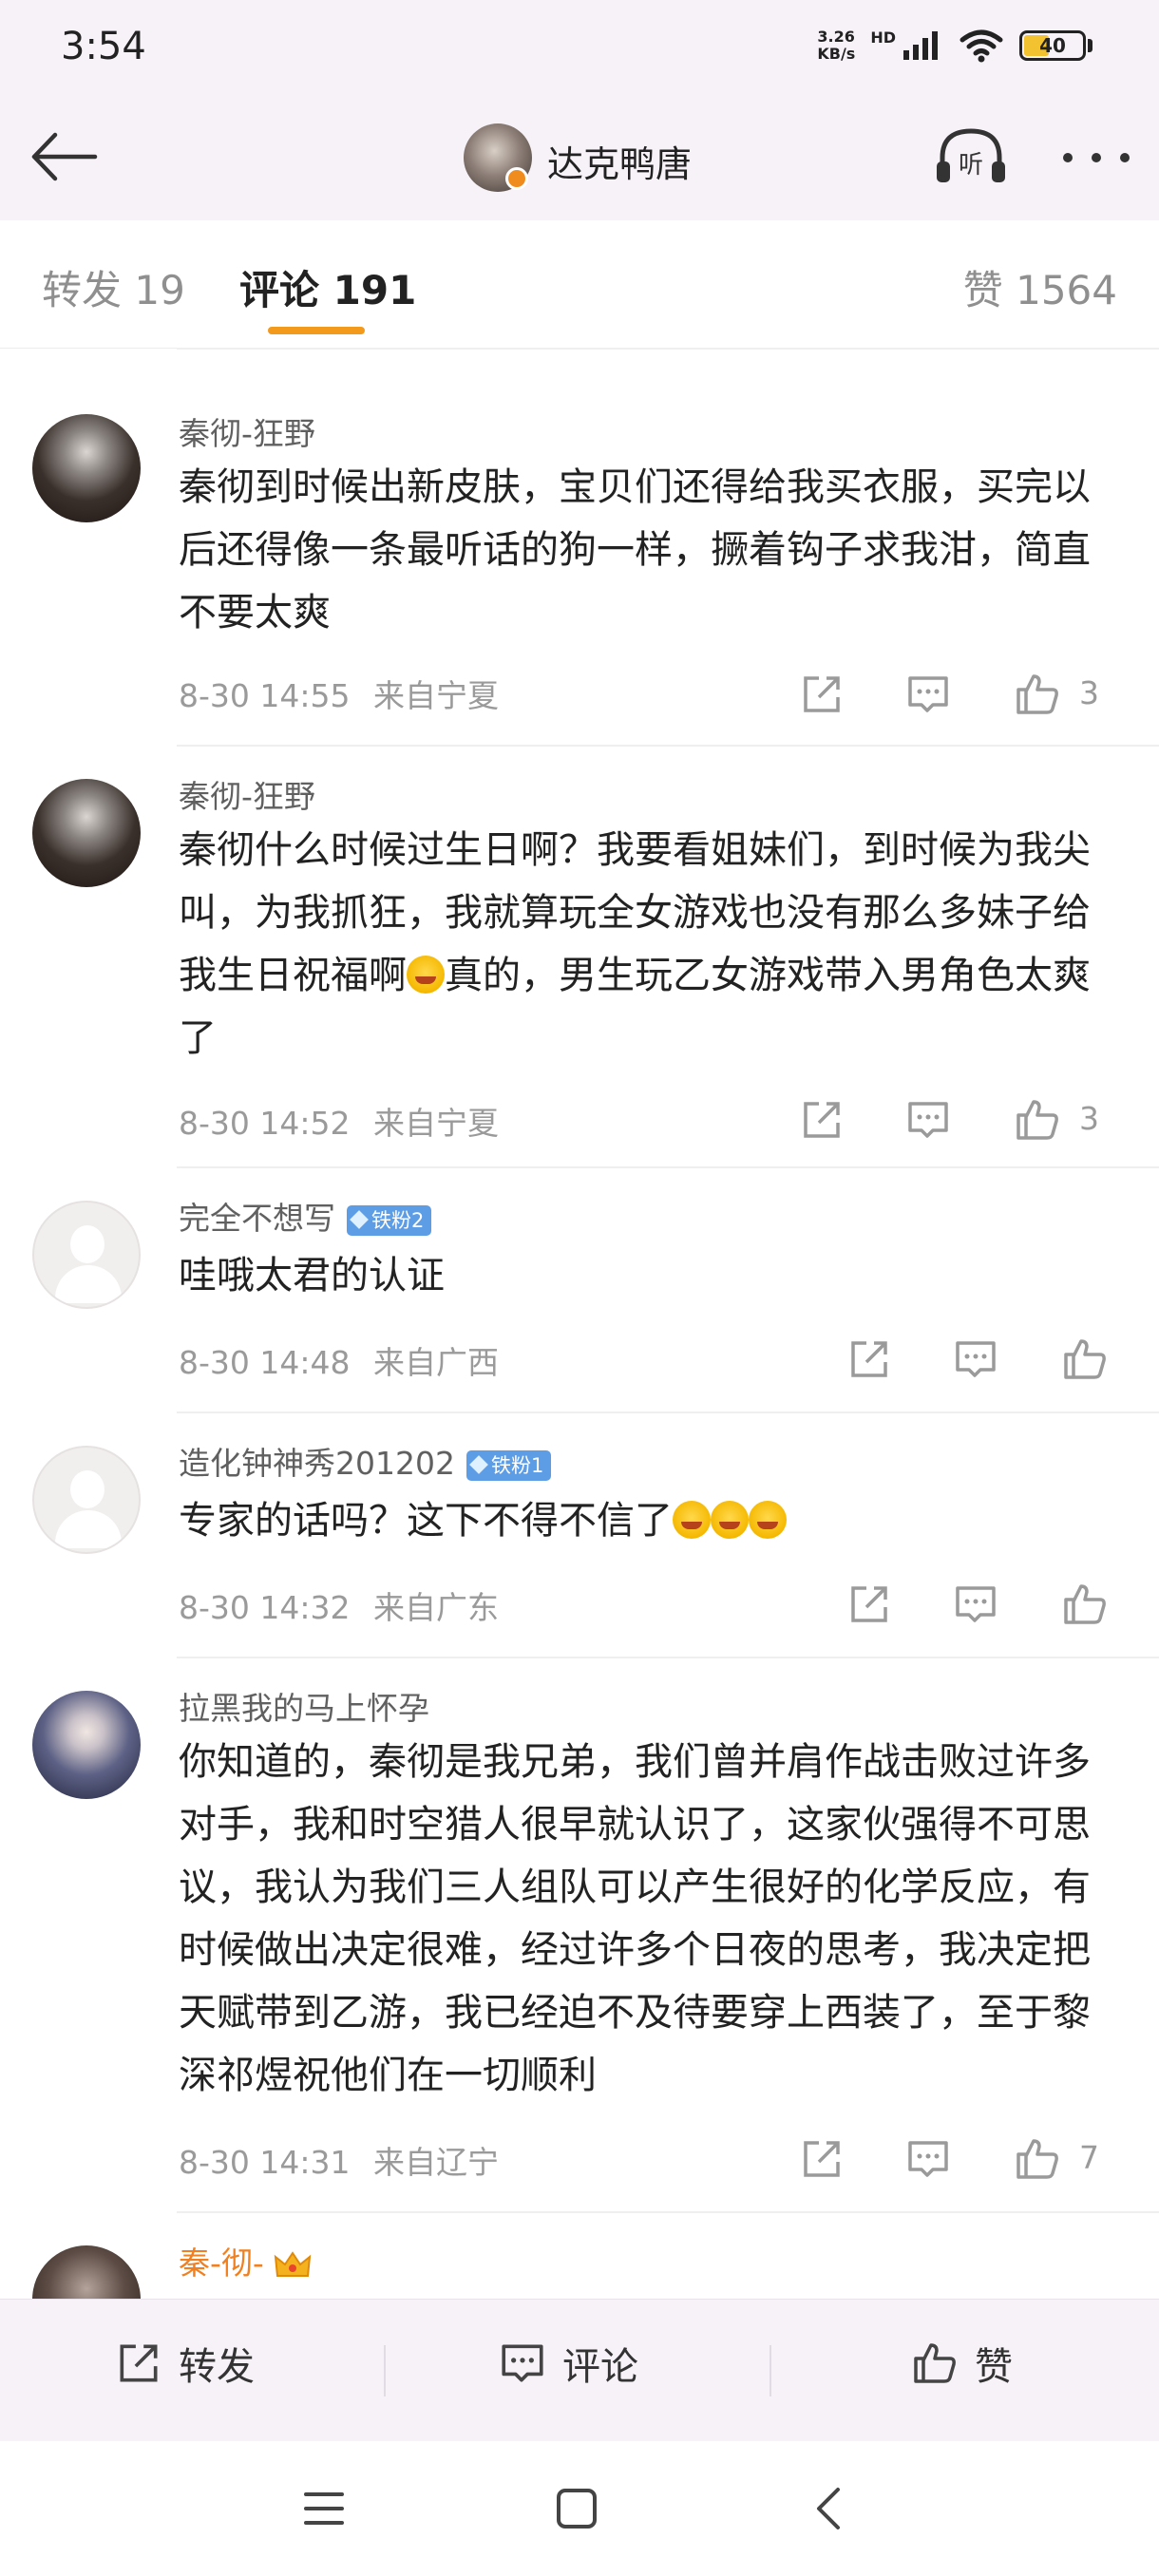 Image resolution: width=1159 pixels, height=2576 pixels. Describe the element at coordinates (600, 2367) in the screenshot. I see `comment-label: 评论` at that location.